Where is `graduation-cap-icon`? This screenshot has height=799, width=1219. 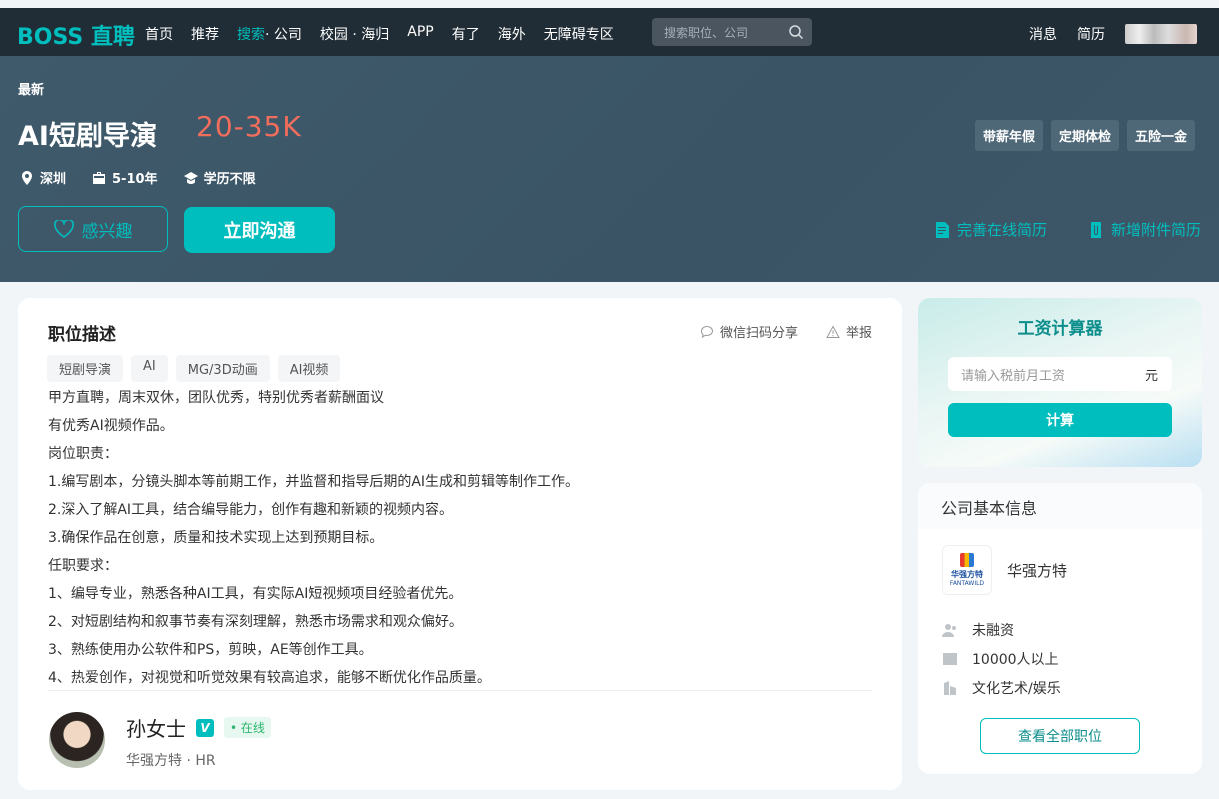
graduation-cap-icon is located at coordinates (190, 177).